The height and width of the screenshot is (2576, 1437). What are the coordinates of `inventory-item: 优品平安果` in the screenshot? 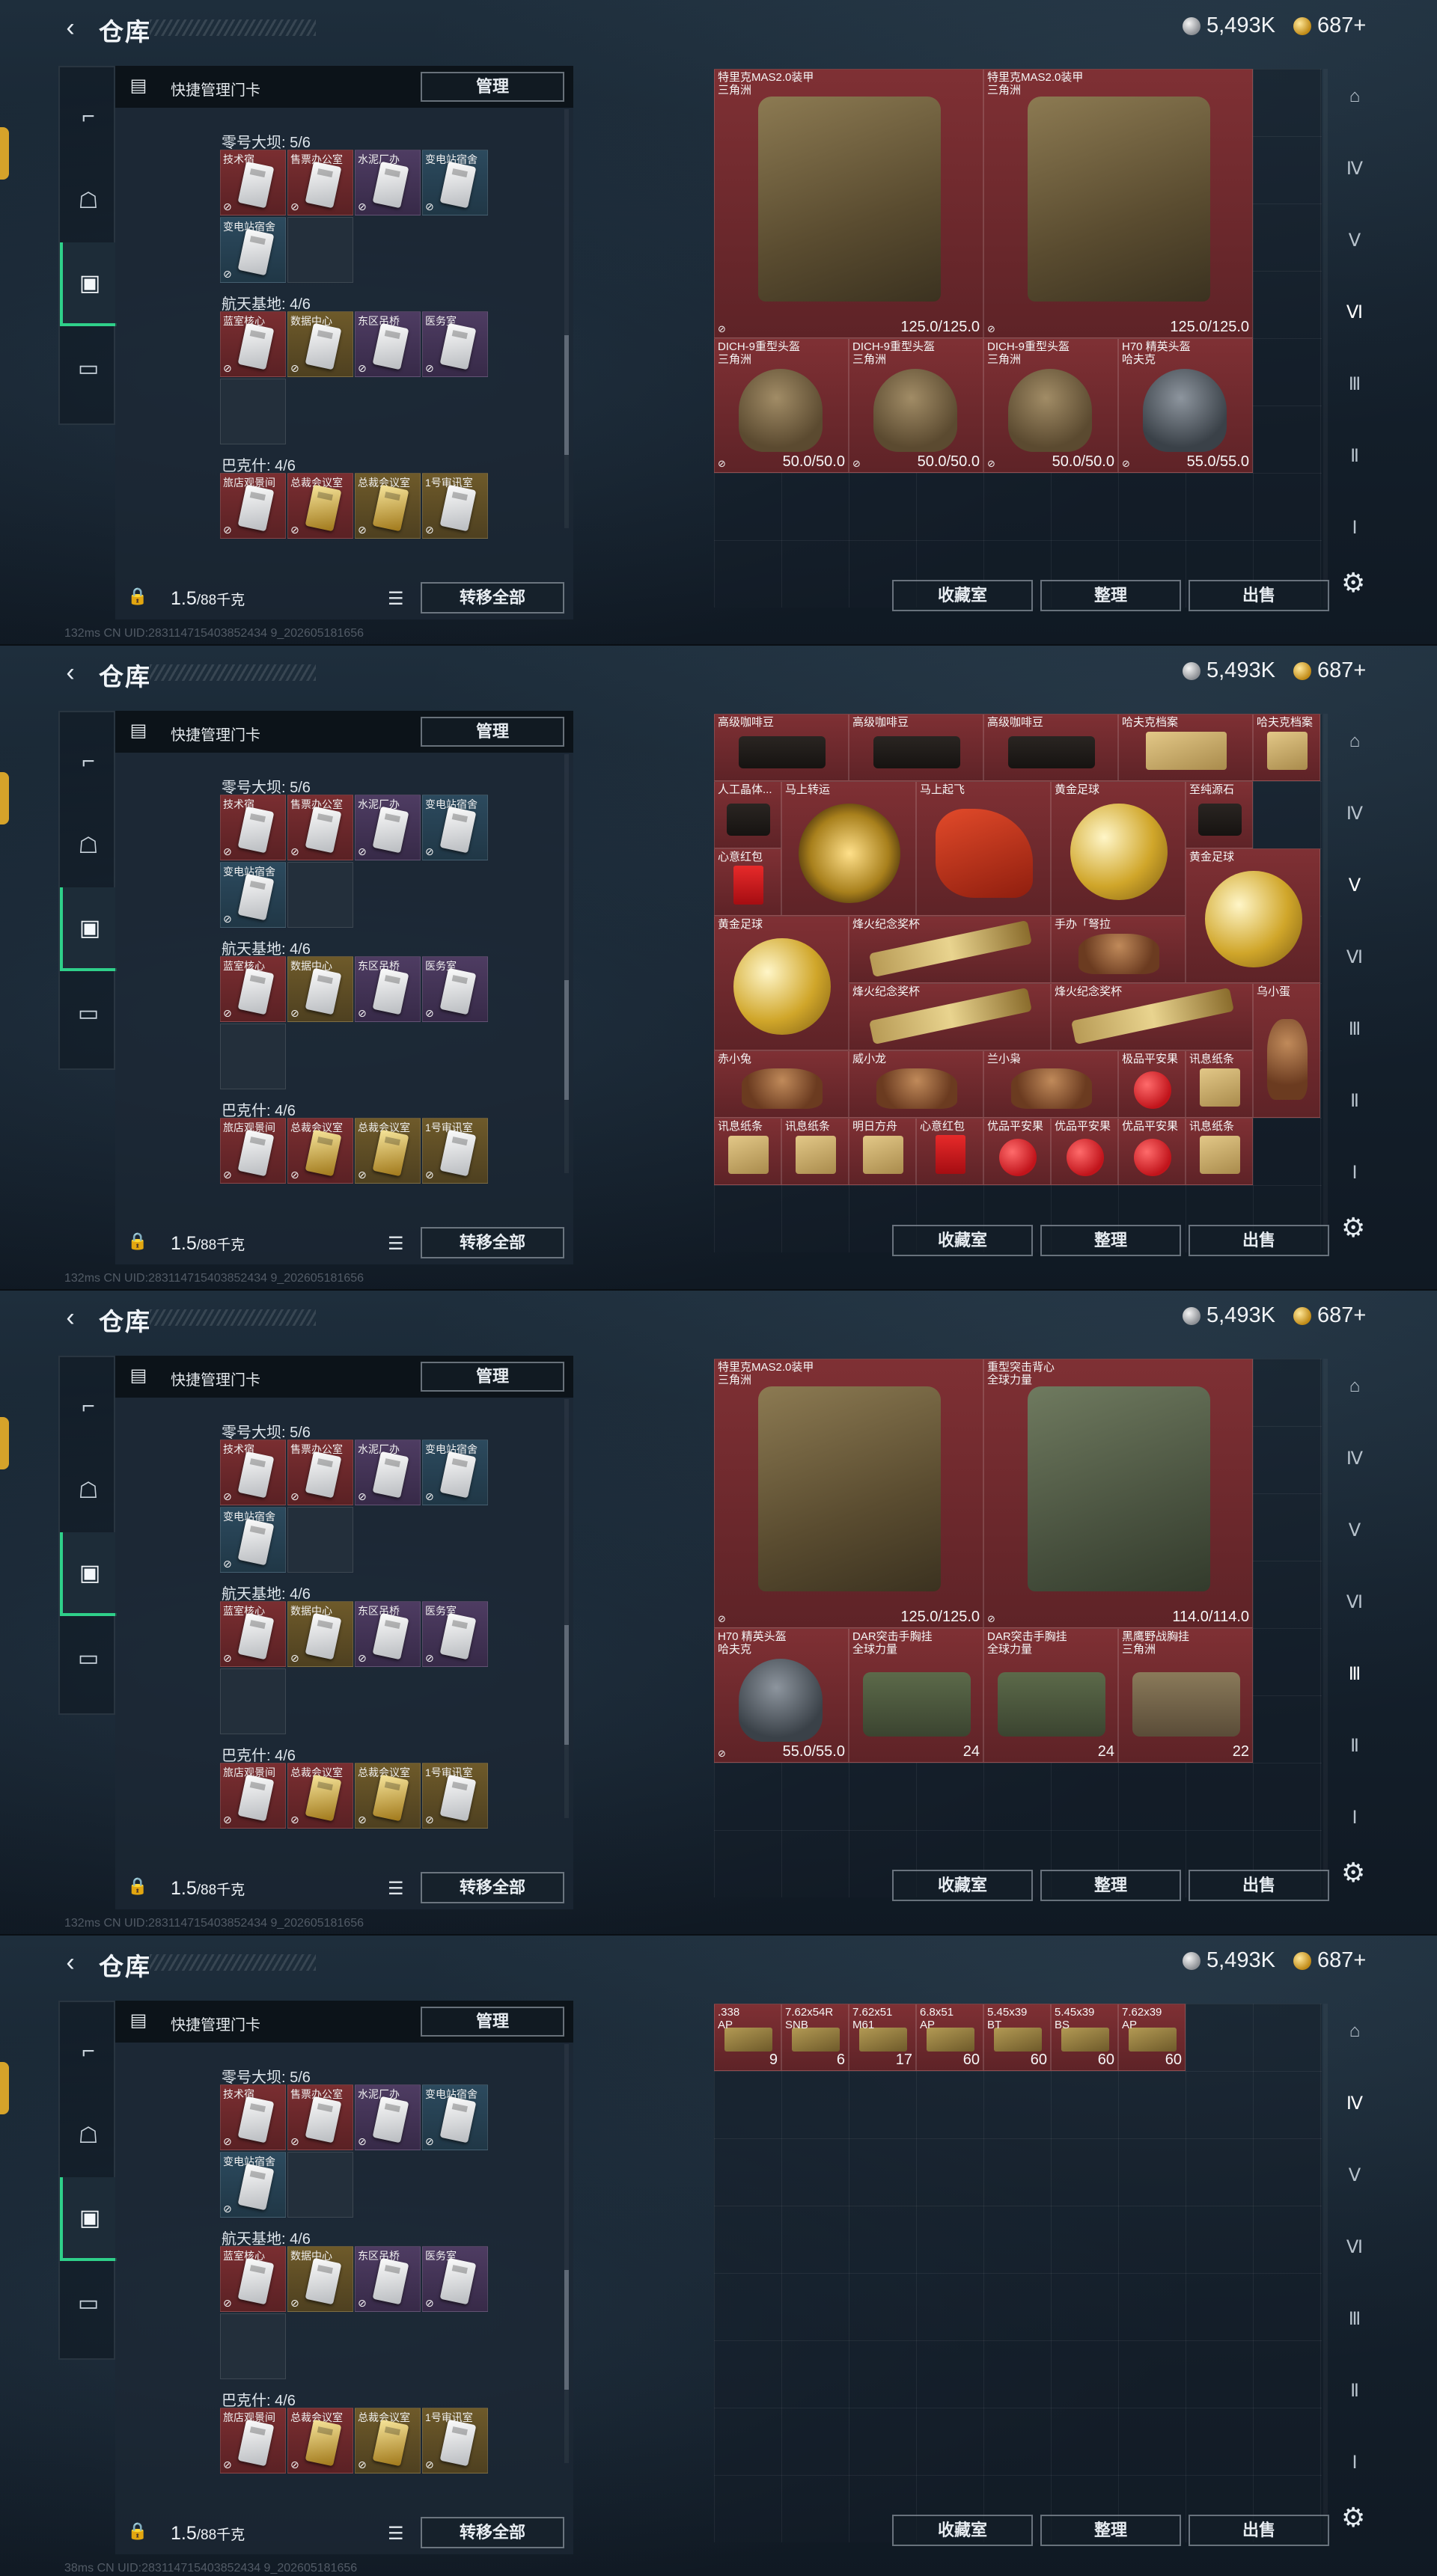 It's located at (1017, 1151).